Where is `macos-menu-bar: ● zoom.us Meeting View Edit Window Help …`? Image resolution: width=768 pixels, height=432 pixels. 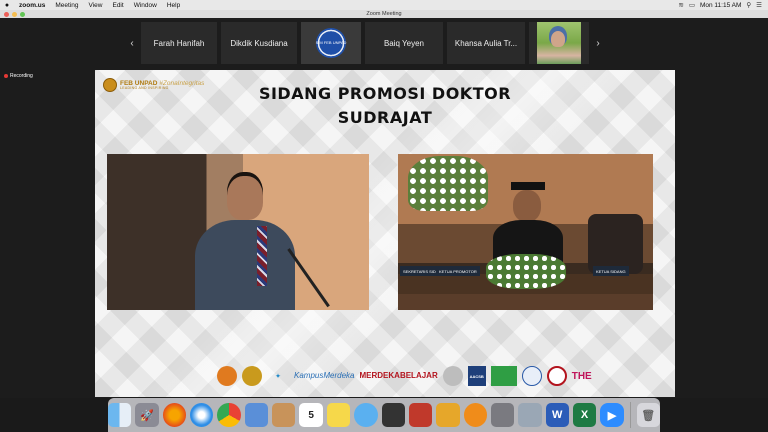 macos-menu-bar: ● zoom.us Meeting View Edit Window Help … is located at coordinates (384, 5).